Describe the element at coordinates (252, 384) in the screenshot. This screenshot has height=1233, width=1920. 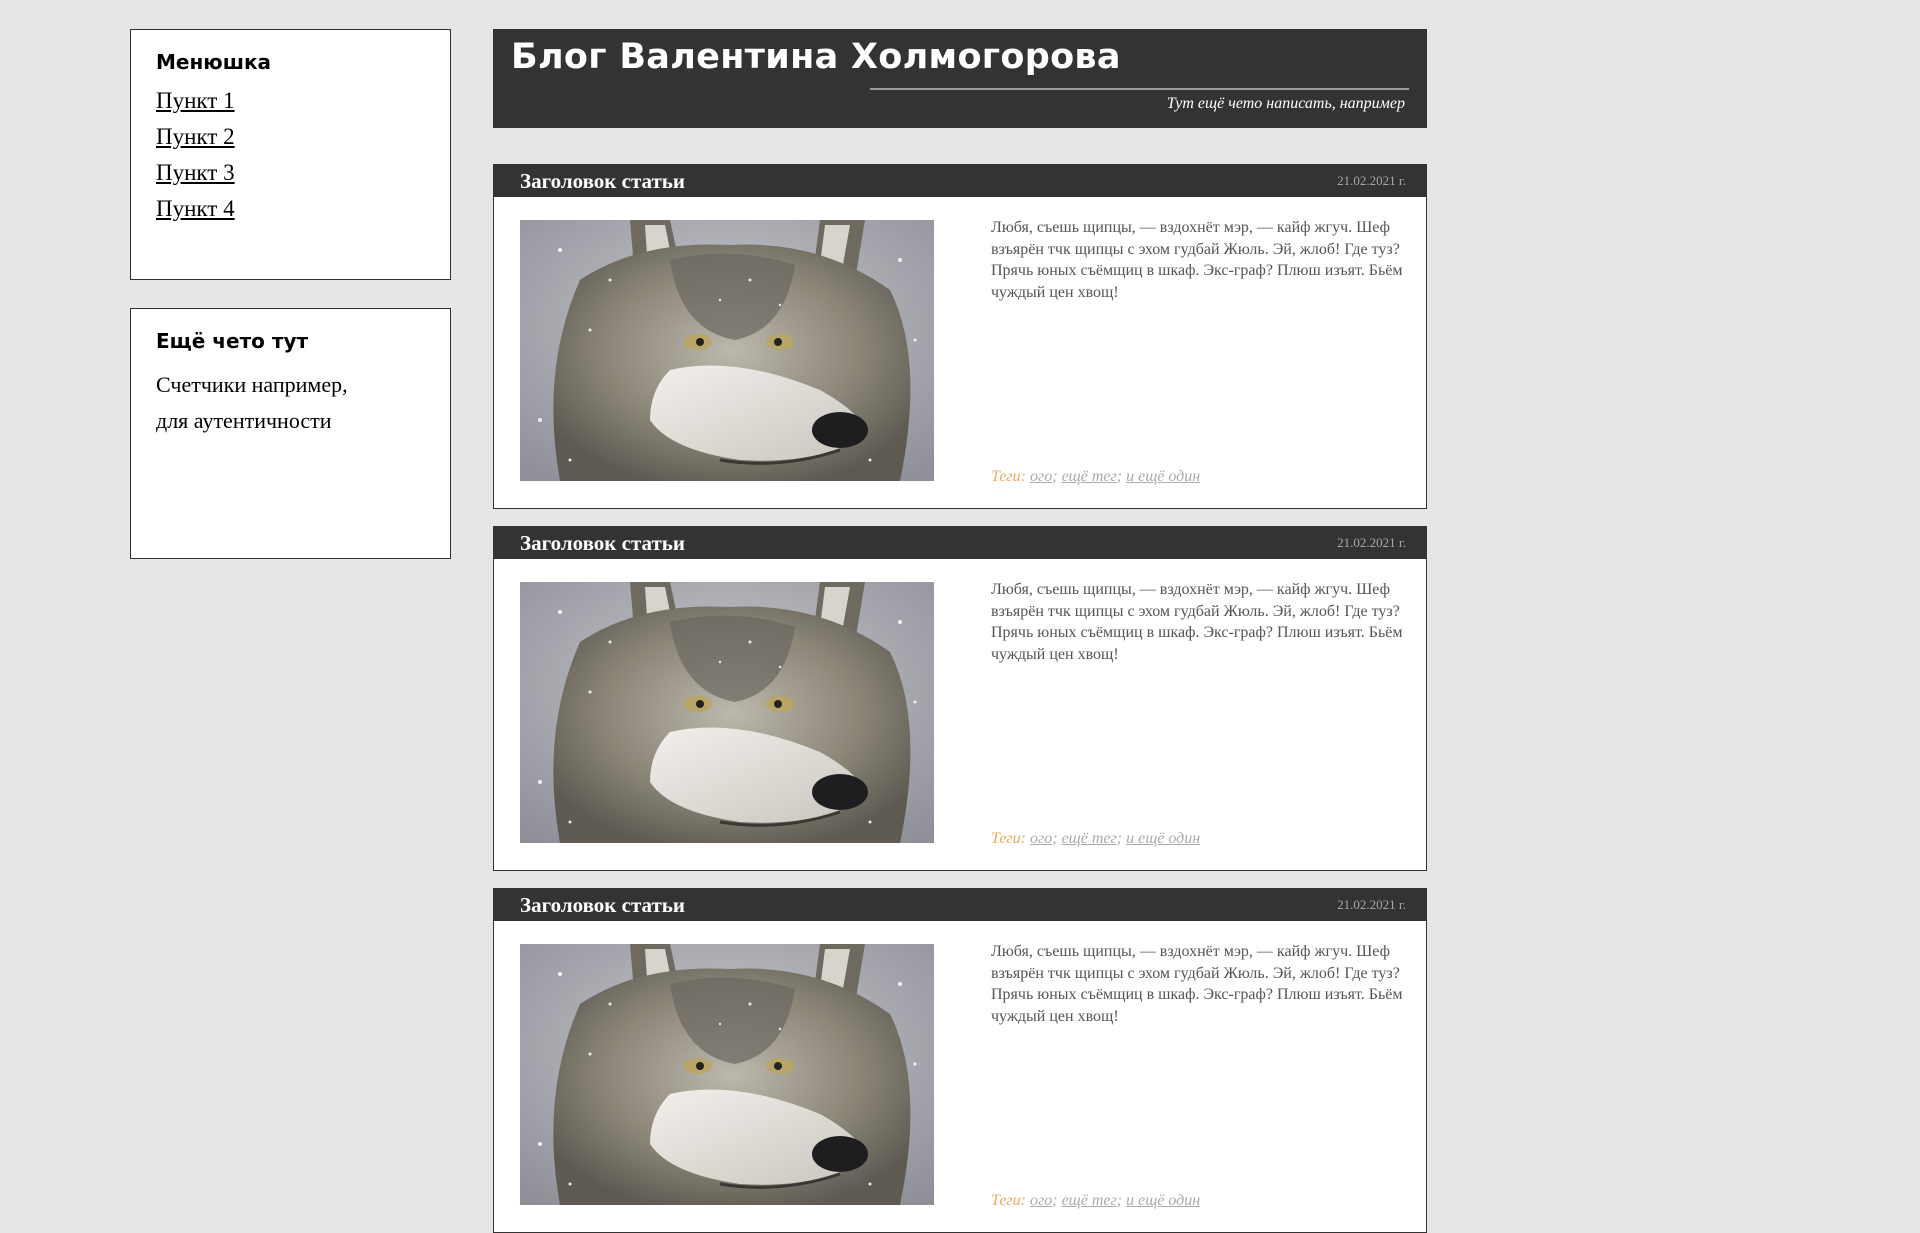
I see `sidebar-extra-line-1: Счетчики например,` at that location.